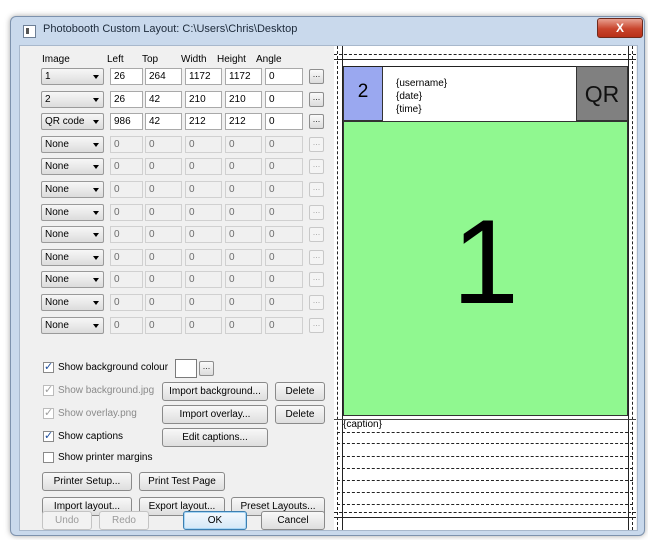 The height and width of the screenshot is (540, 648). Describe the element at coordinates (126, 121) in the screenshot. I see `left-field: 986` at that location.